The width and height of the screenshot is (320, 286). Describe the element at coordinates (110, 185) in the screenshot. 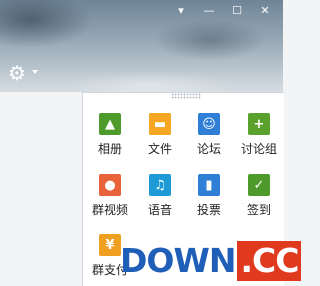

I see `group-video-icon: ●` at that location.